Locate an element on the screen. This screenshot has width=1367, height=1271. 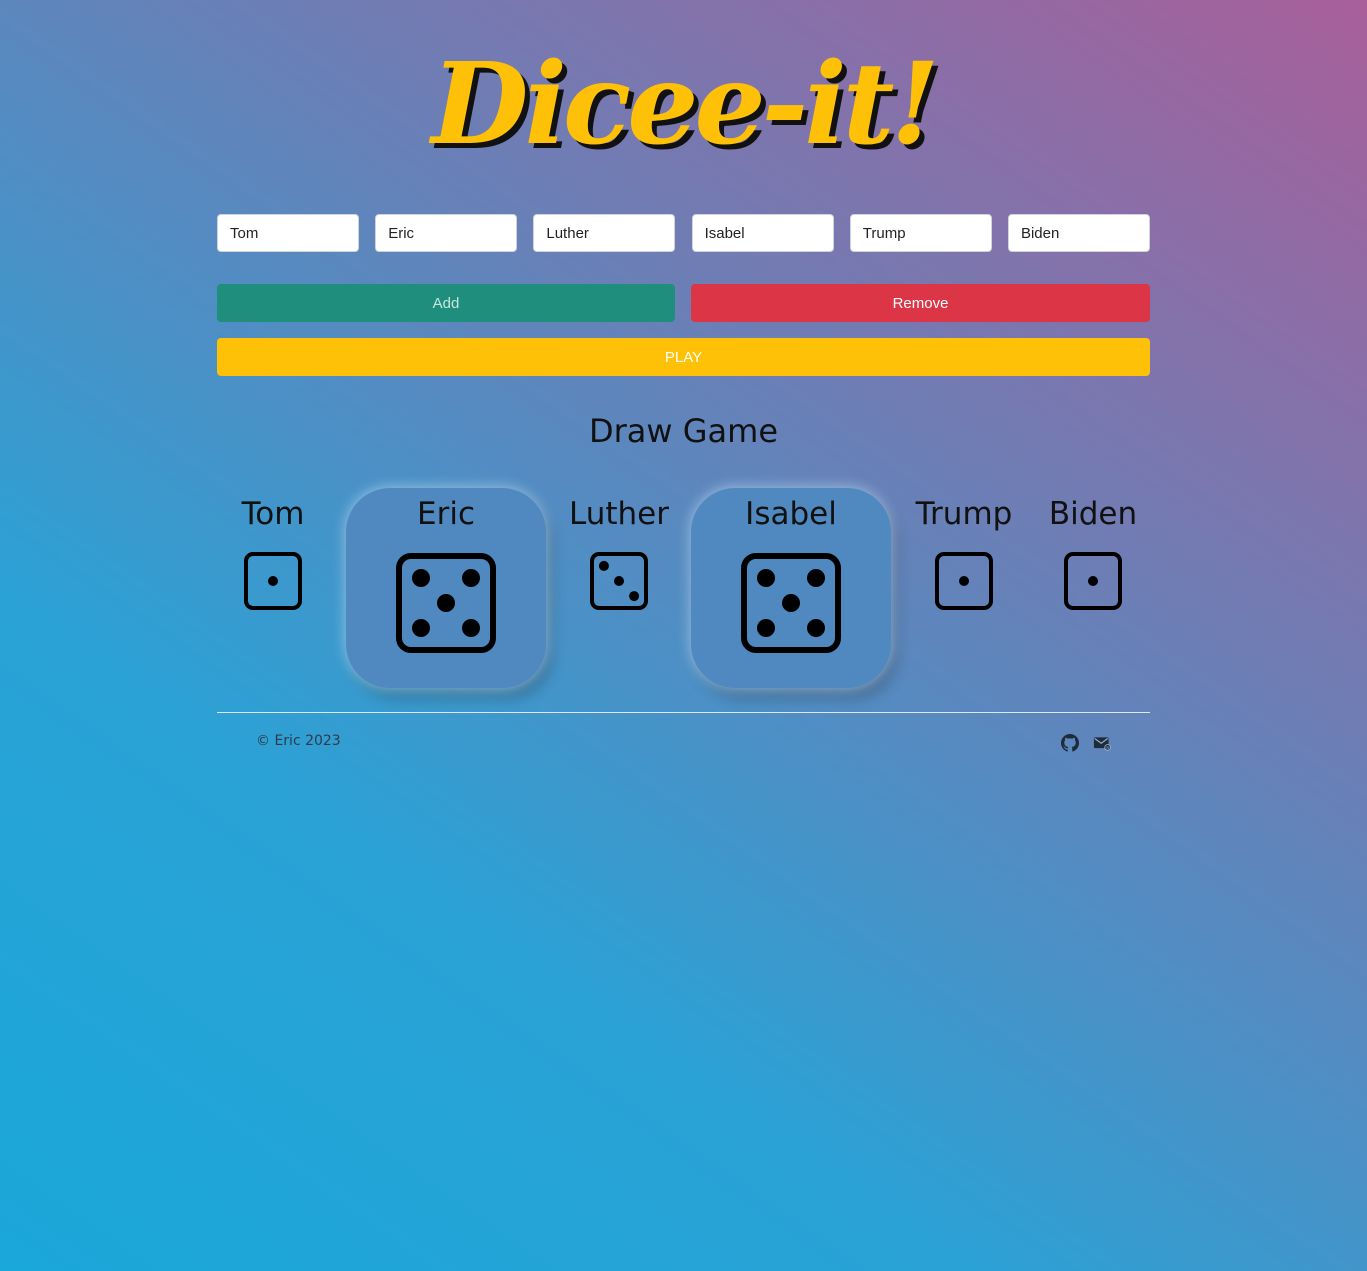
dice-3-icon is located at coordinates (619, 581).